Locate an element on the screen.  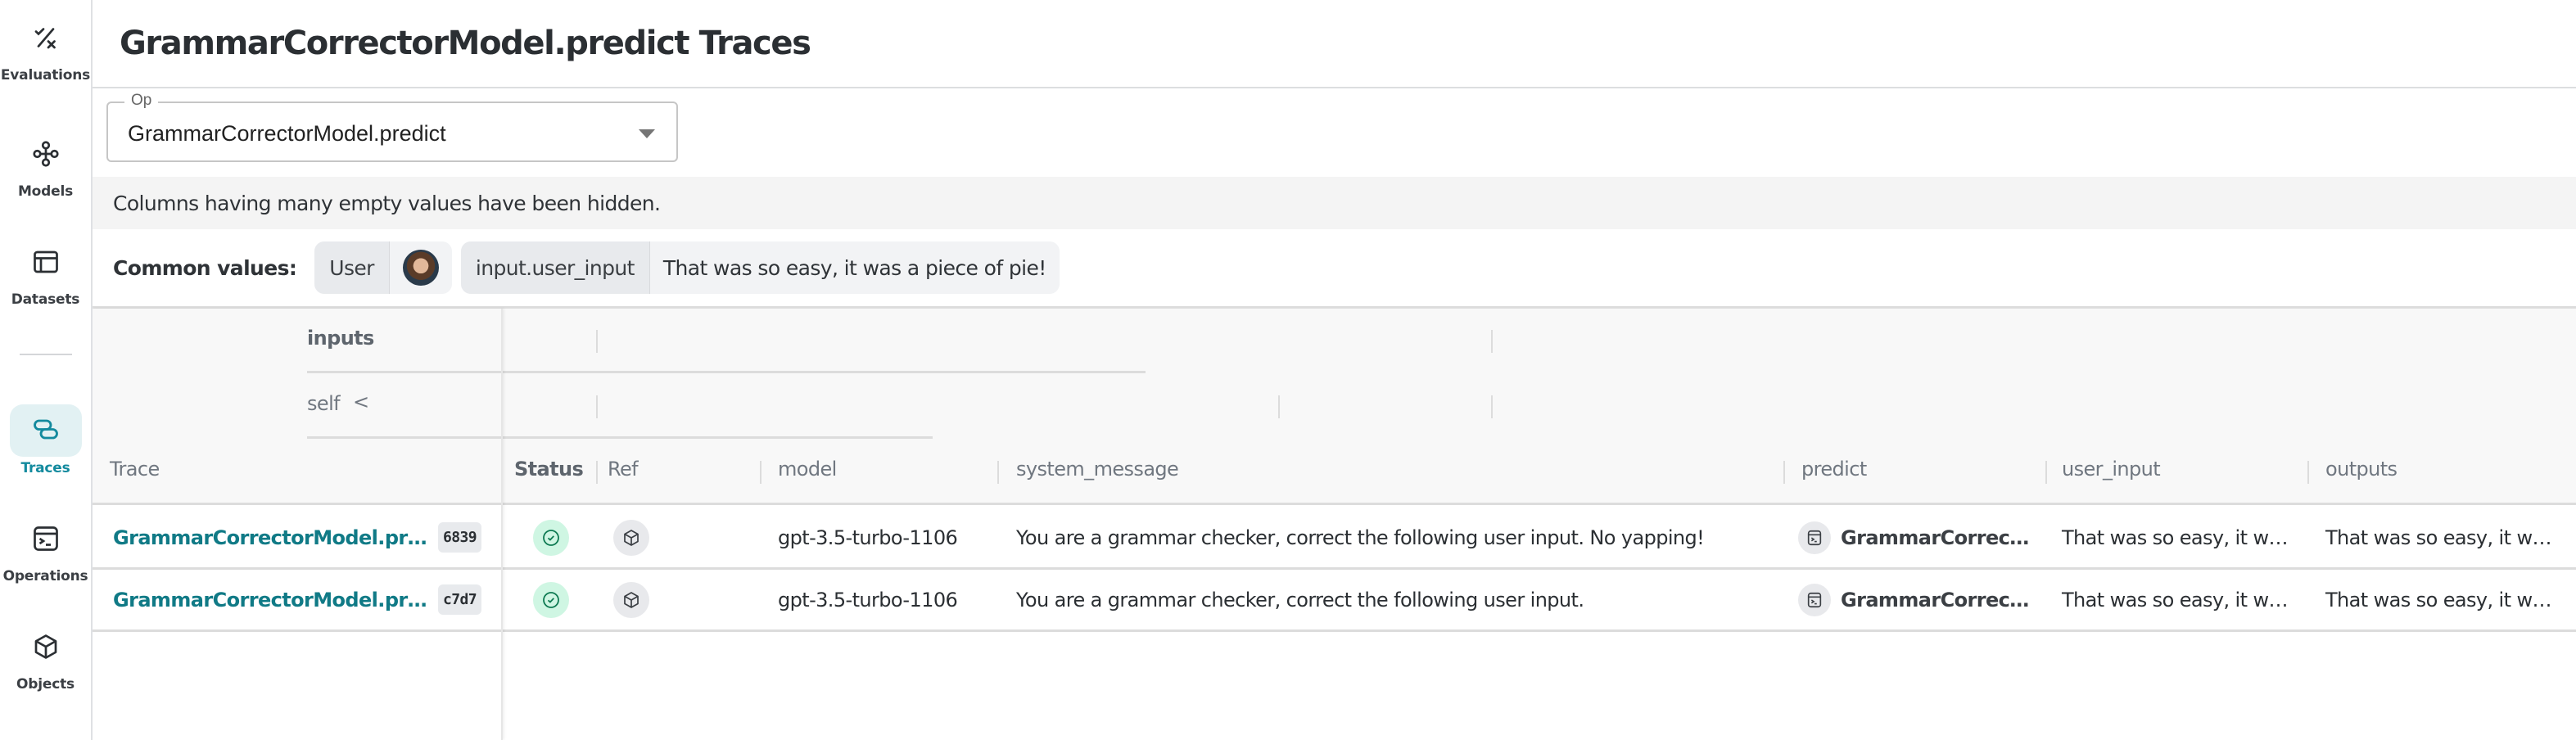
sidebar-item-operations: Operations is located at coordinates (45, 548).